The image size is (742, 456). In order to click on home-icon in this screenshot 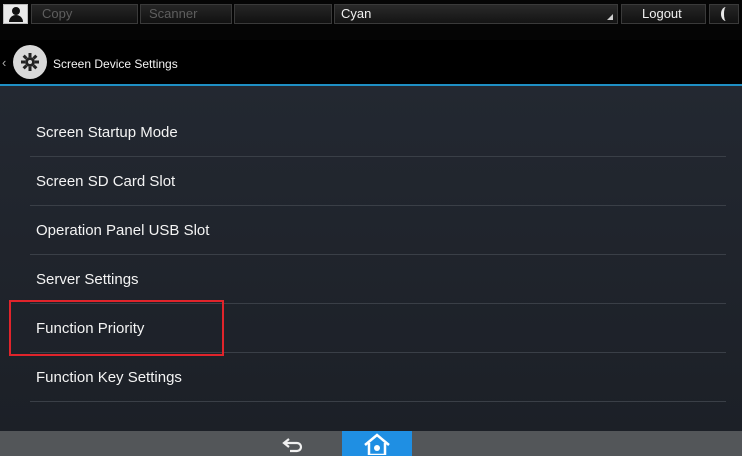, I will do `click(377, 444)`.